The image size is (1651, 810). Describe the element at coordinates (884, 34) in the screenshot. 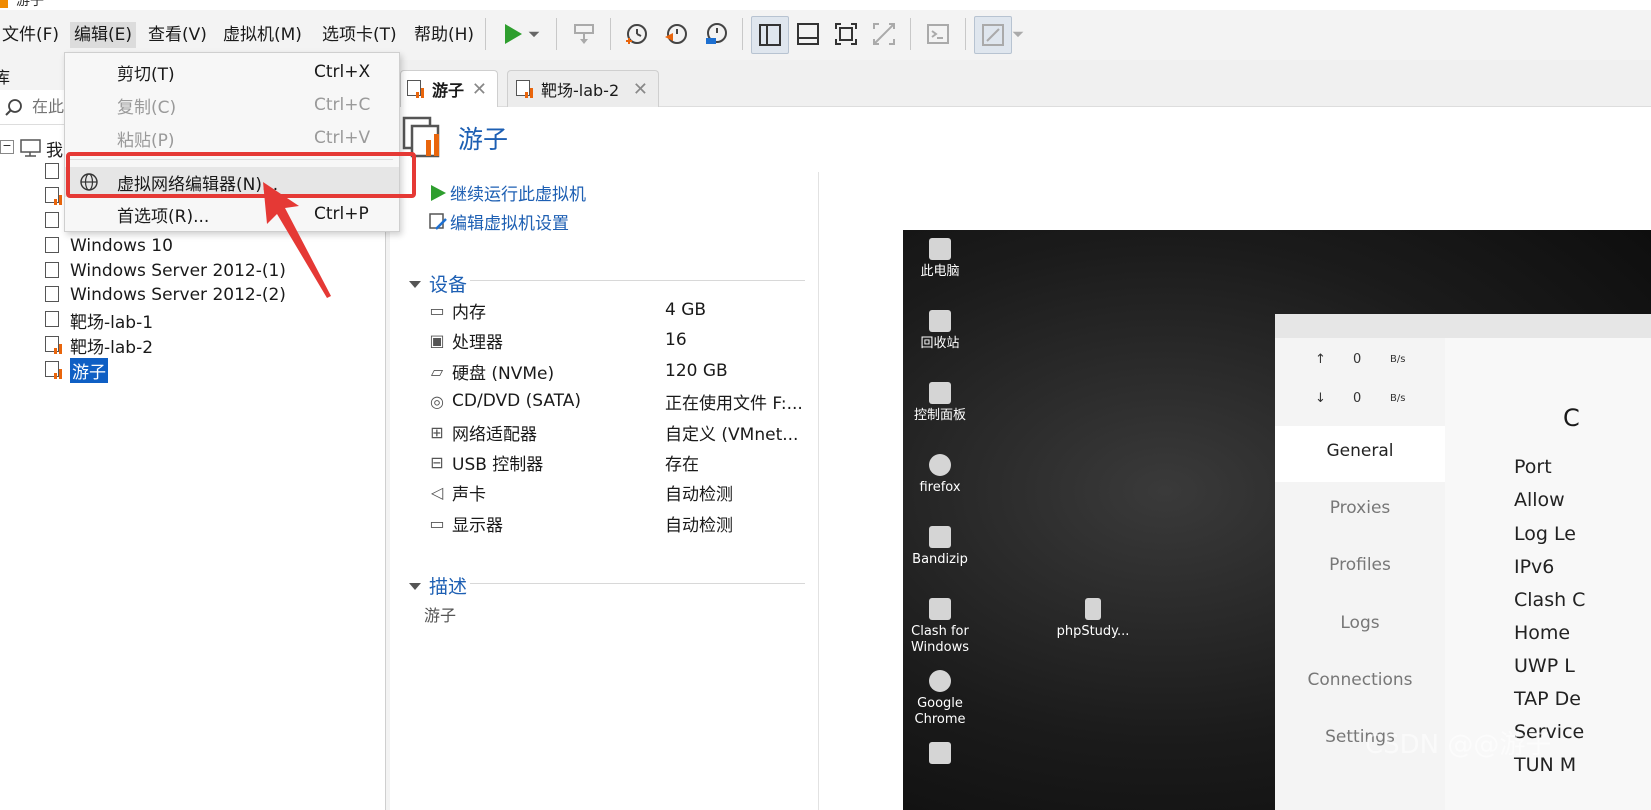

I see `unity-icon` at that location.